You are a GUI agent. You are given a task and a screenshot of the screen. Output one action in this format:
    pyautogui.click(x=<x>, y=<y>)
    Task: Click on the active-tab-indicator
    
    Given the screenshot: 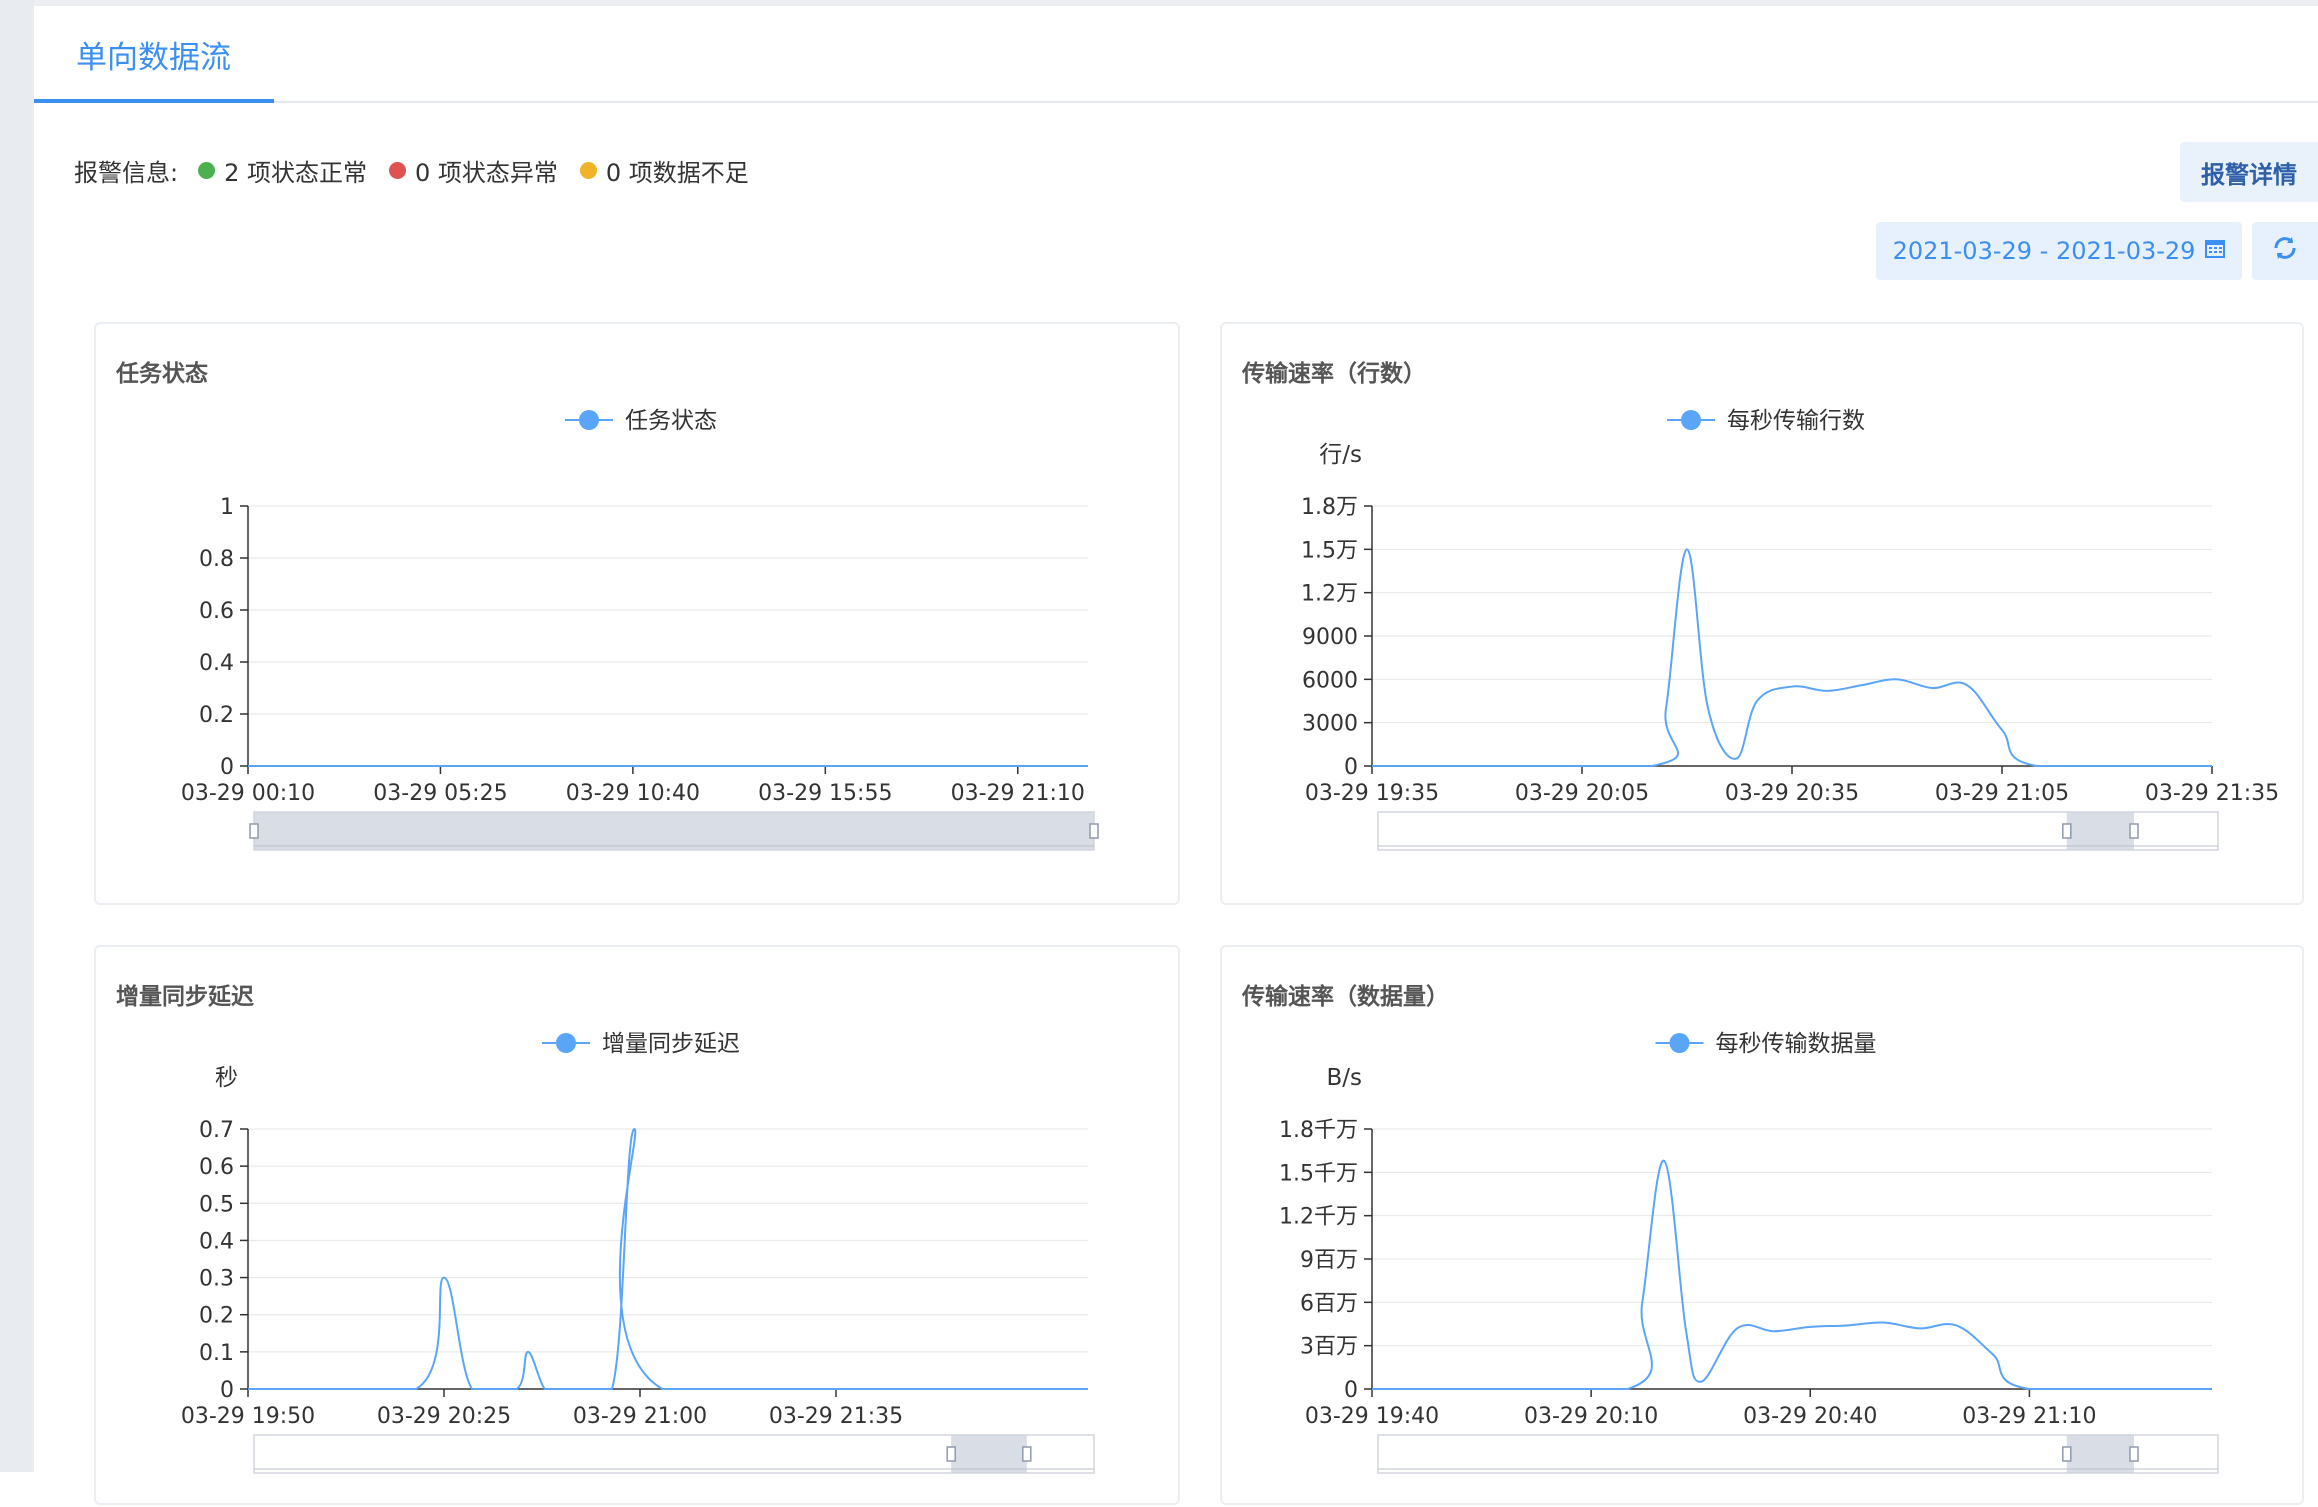 What is the action you would take?
    pyautogui.click(x=154, y=101)
    